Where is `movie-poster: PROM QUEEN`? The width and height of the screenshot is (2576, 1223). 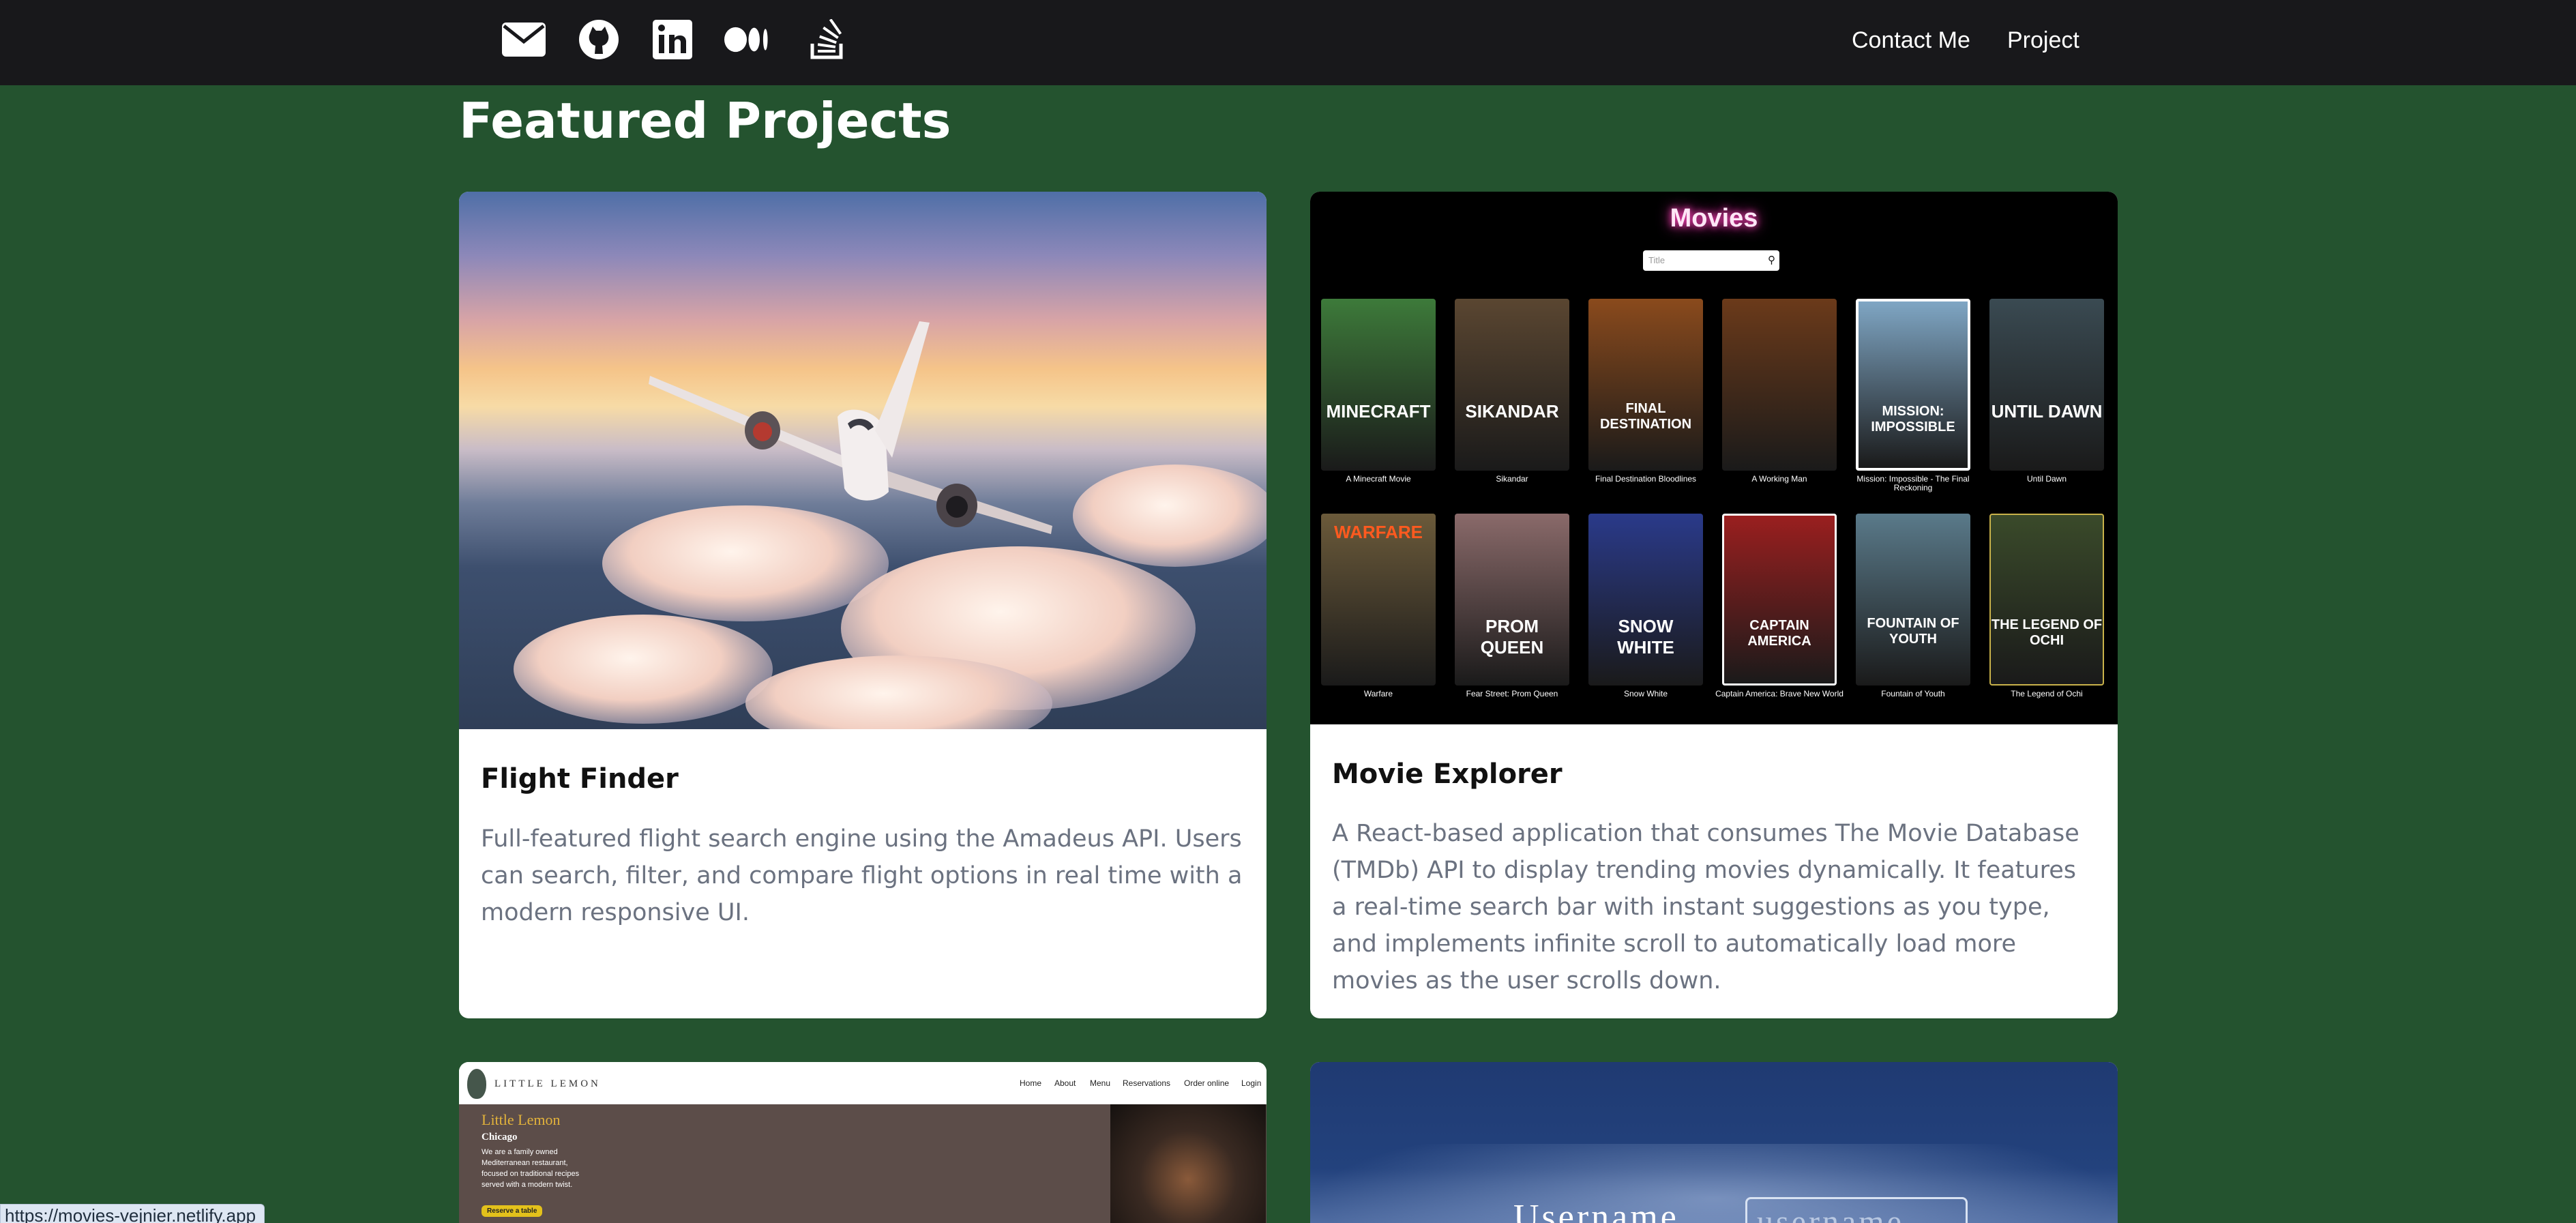
movie-poster: PROM QUEEN is located at coordinates (1512, 600).